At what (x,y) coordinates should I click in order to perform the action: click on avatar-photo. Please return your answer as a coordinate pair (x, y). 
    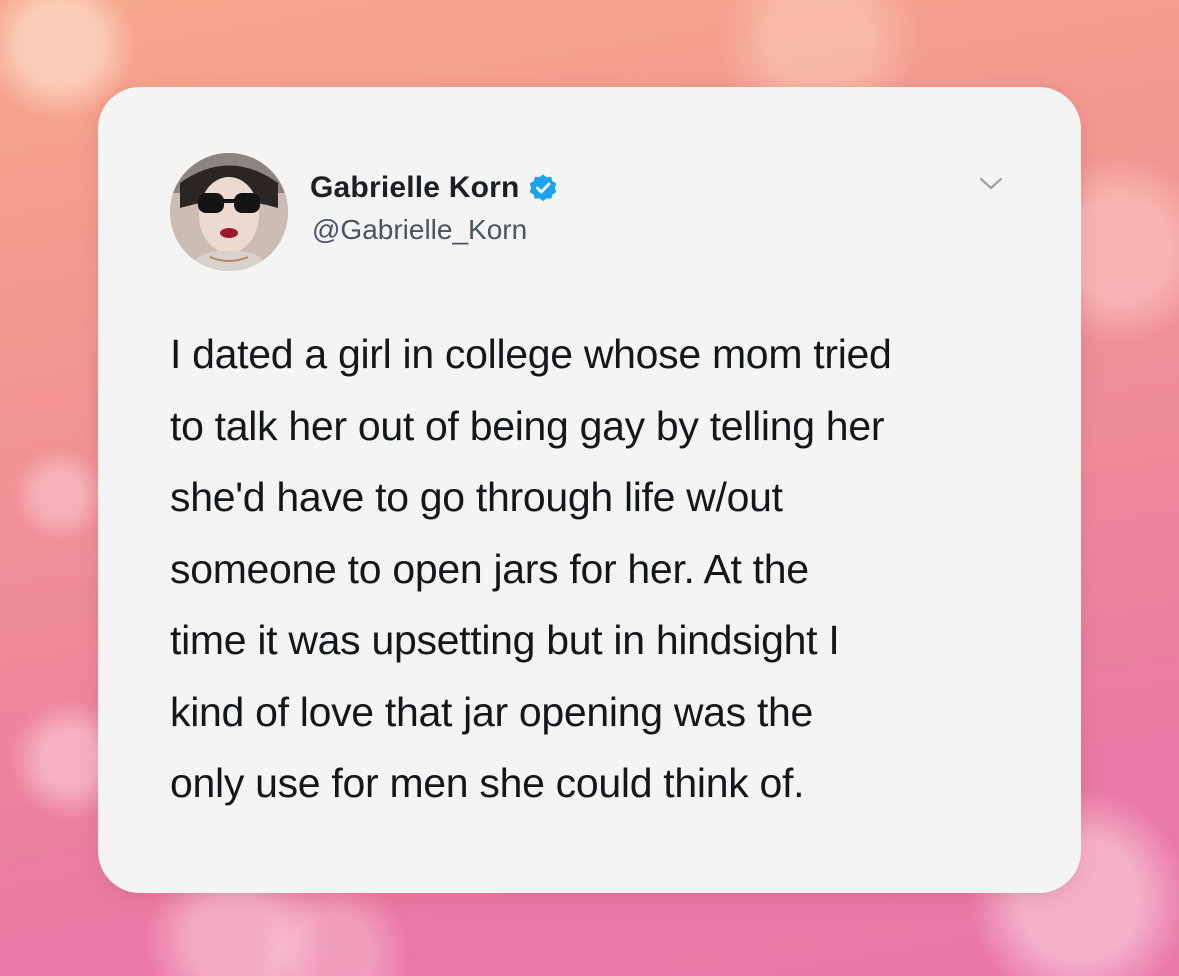
    Looking at the image, I should click on (229, 212).